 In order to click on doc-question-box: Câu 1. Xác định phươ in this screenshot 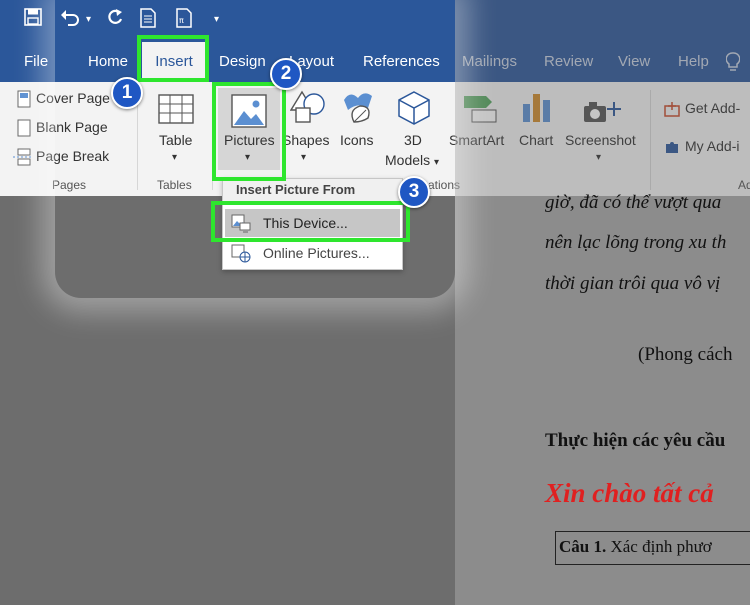, I will do `click(652, 548)`.